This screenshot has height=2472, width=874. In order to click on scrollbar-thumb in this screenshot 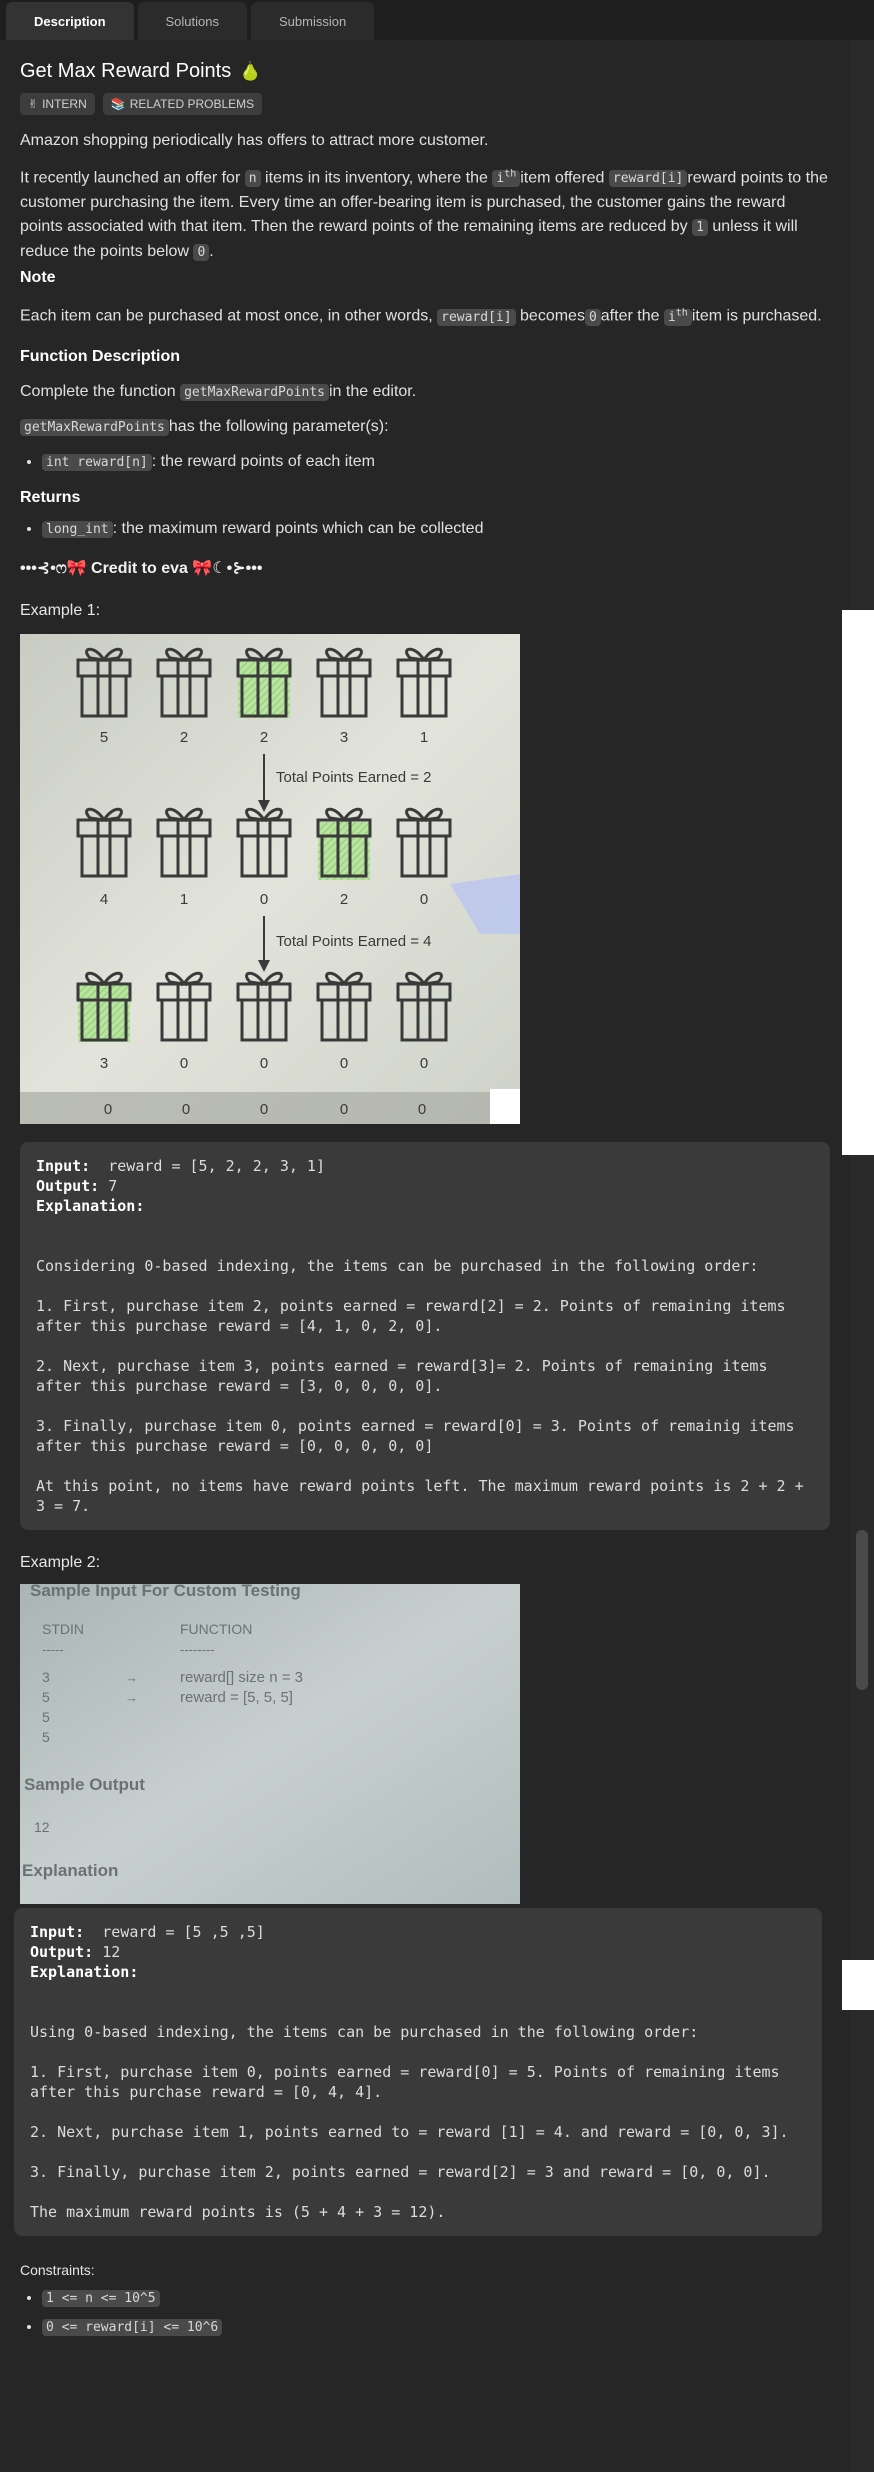, I will do `click(862, 1610)`.